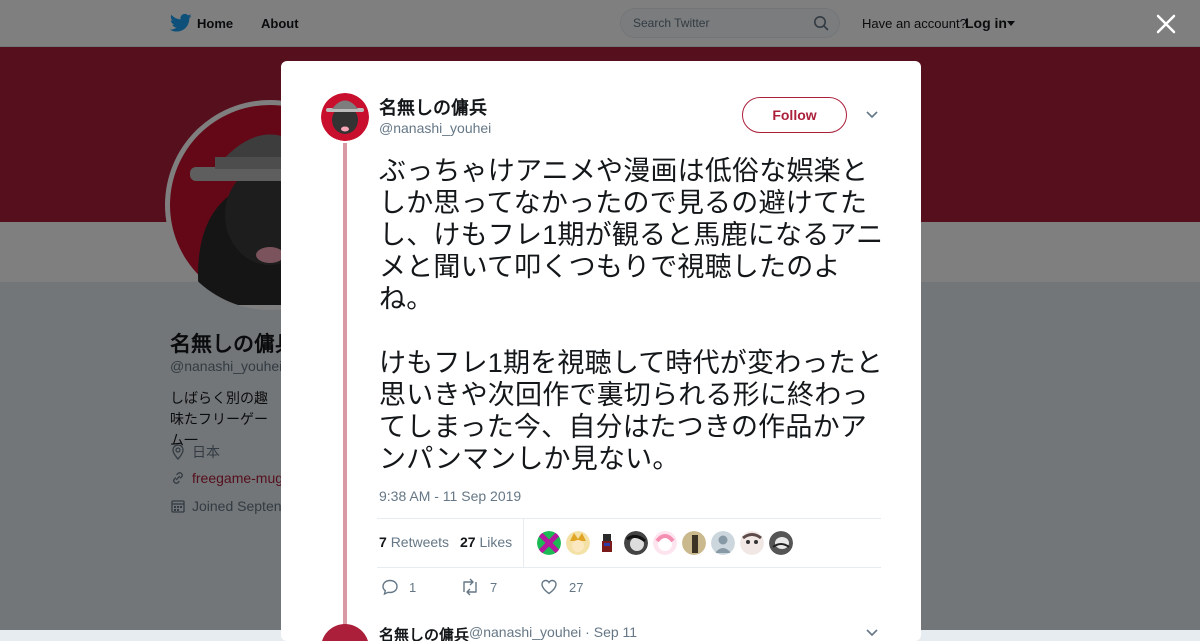 The width and height of the screenshot is (1200, 641). I want to click on likes-stat: 27 Likes, so click(486, 542).